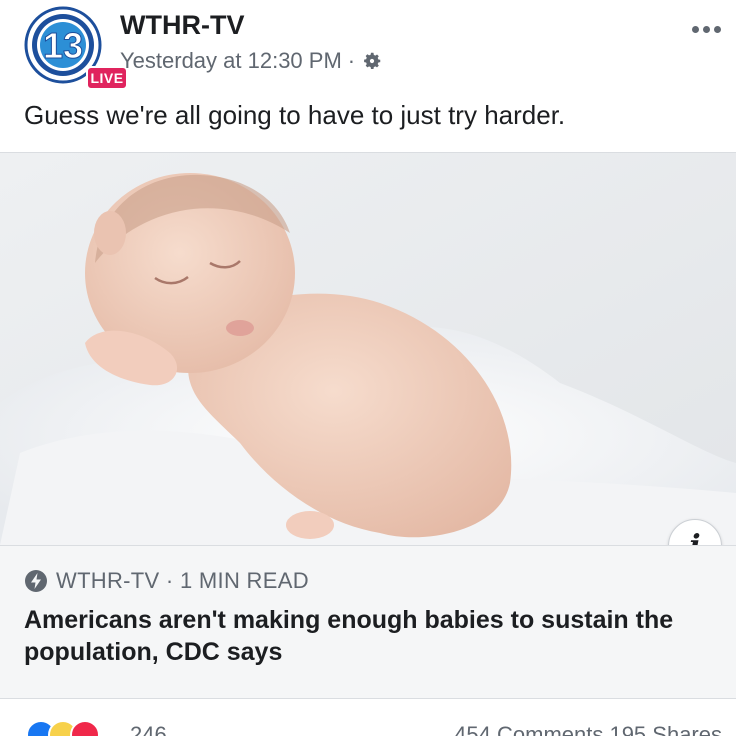 This screenshot has height=736, width=736. What do you see at coordinates (588, 729) in the screenshot?
I see `comments-shares-count: 454 Comments 195 Shares` at bounding box center [588, 729].